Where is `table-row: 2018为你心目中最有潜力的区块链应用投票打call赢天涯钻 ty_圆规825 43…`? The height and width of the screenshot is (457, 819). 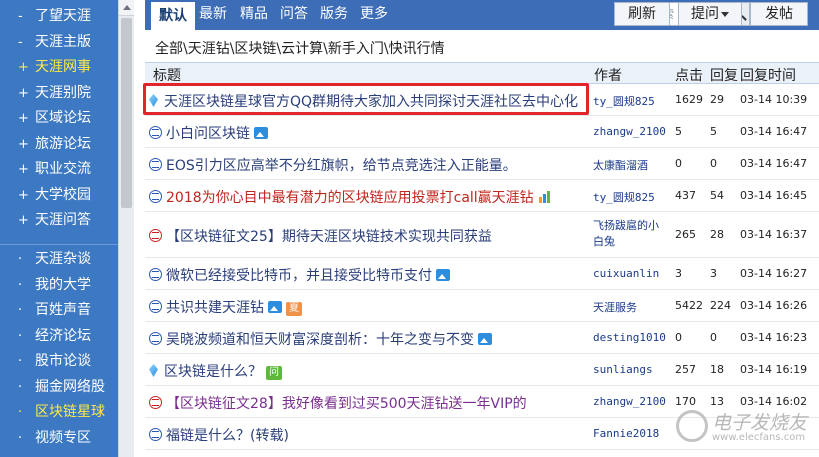 table-row: 2018为你心目中最有潜力的区块链应用投票打call赢天涯钻 ty_圆规825 43… is located at coordinates (482, 196).